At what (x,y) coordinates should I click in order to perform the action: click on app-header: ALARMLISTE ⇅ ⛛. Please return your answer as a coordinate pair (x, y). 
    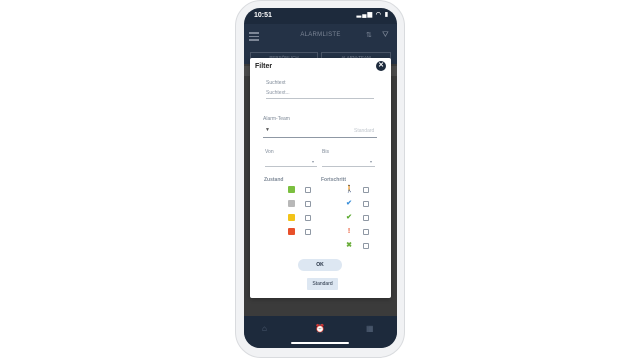
    Looking at the image, I should click on (320, 37).